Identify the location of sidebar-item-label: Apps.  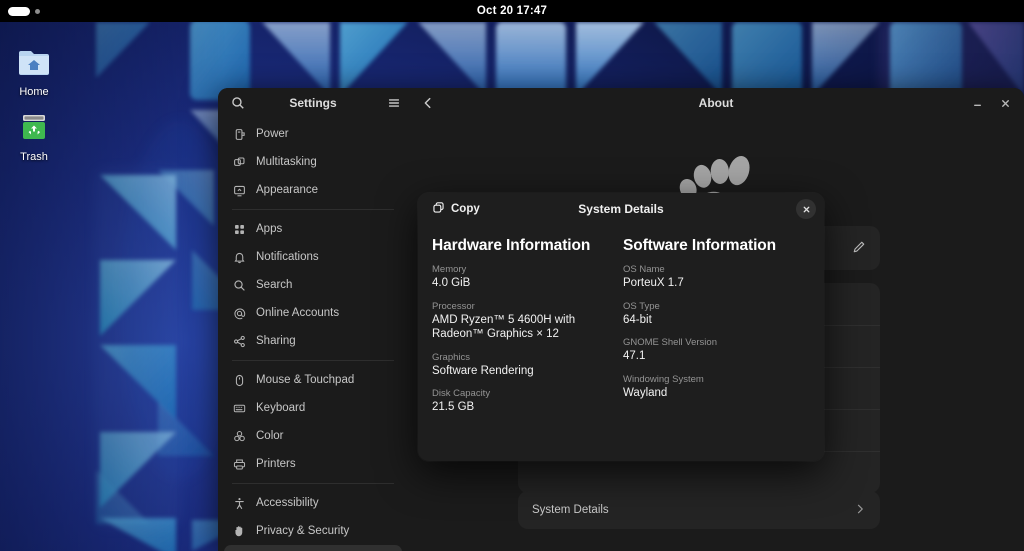
(269, 229).